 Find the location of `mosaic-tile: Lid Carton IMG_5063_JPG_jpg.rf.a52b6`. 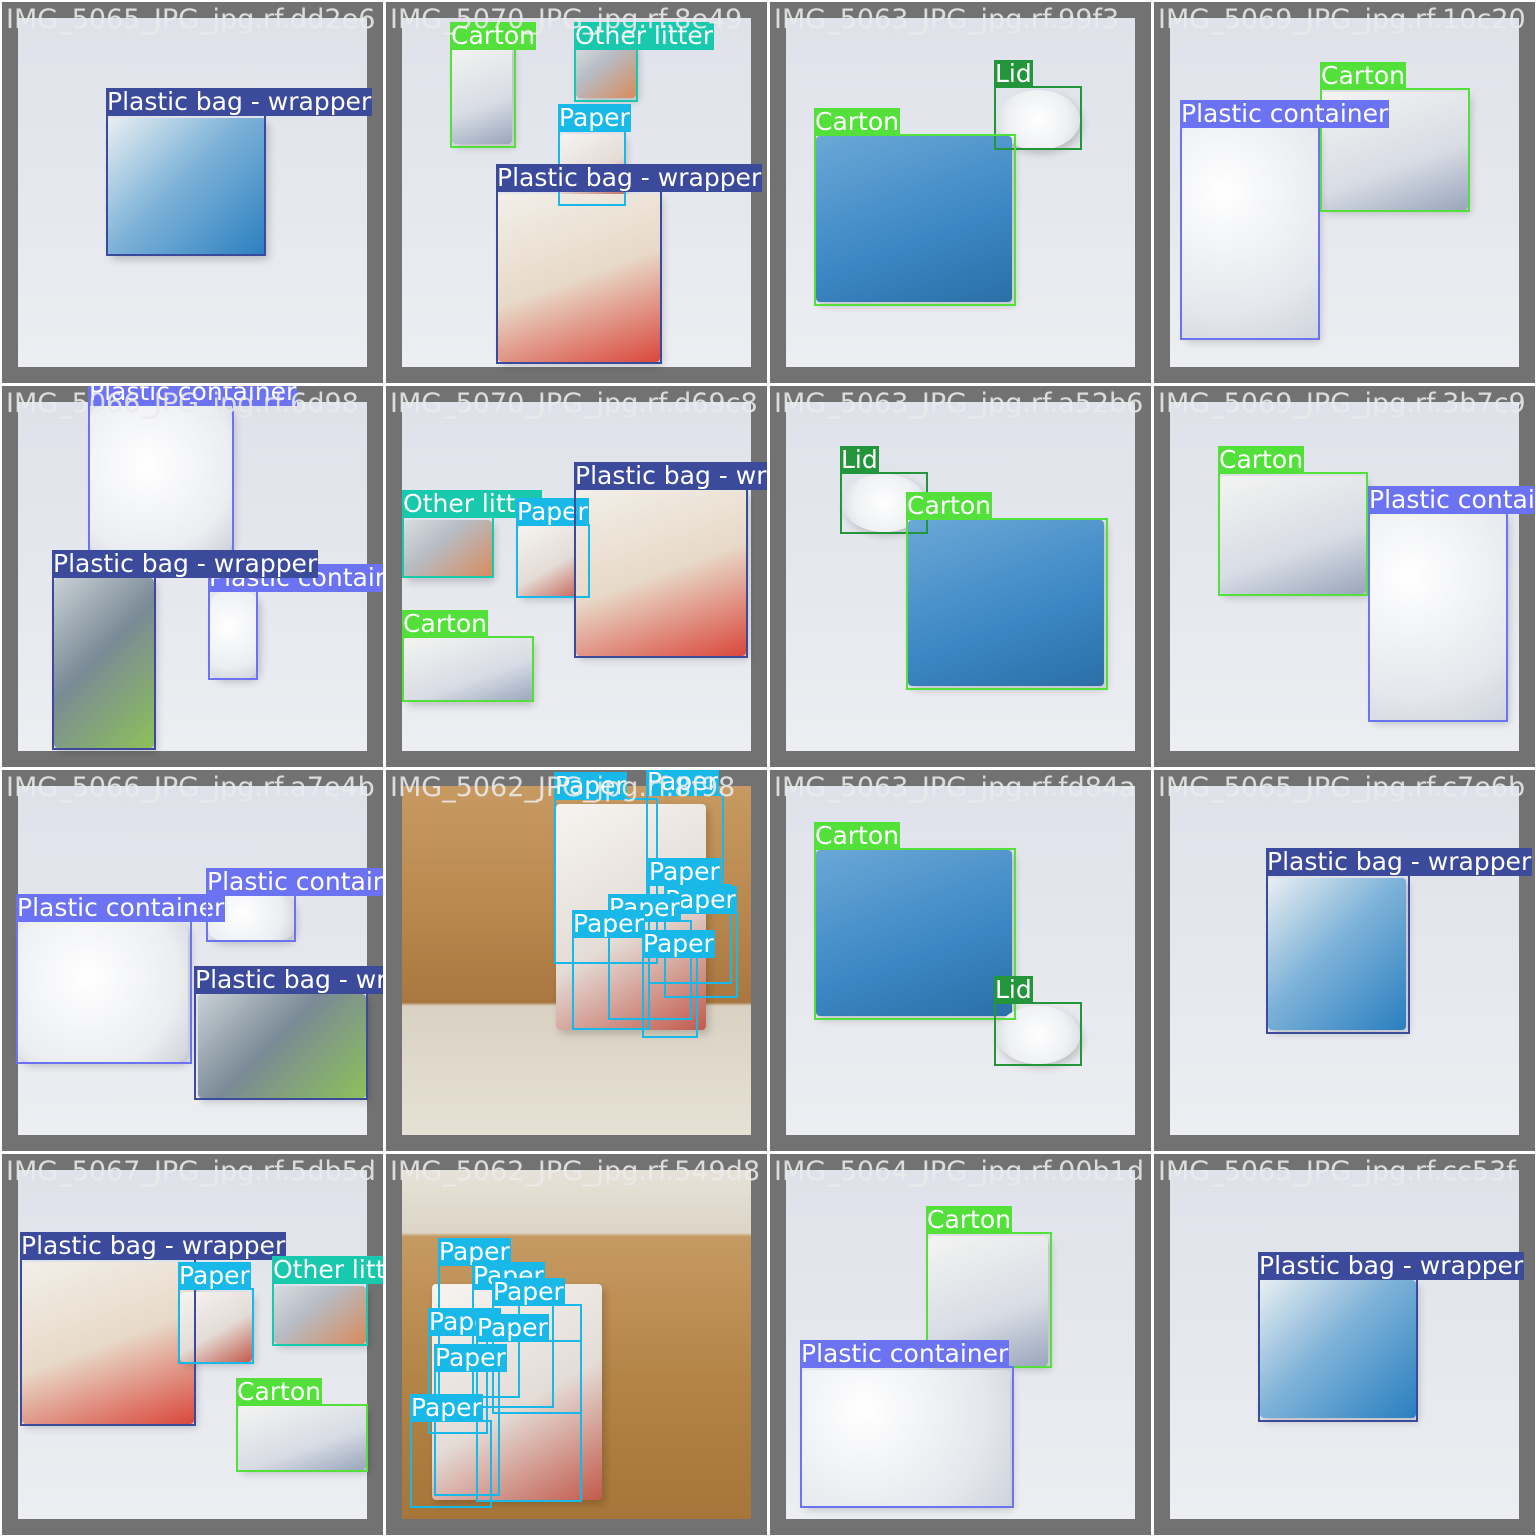

mosaic-tile: Lid Carton IMG_5063_JPG_jpg.rf.a52b6 is located at coordinates (960, 576).